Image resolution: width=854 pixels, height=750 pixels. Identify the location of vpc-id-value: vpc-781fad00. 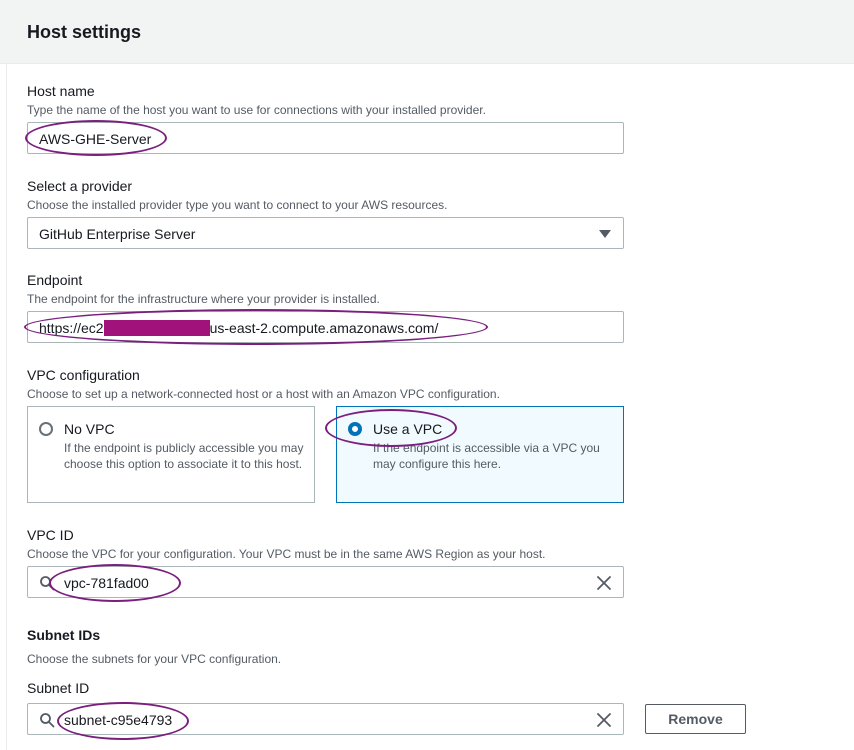
(106, 583).